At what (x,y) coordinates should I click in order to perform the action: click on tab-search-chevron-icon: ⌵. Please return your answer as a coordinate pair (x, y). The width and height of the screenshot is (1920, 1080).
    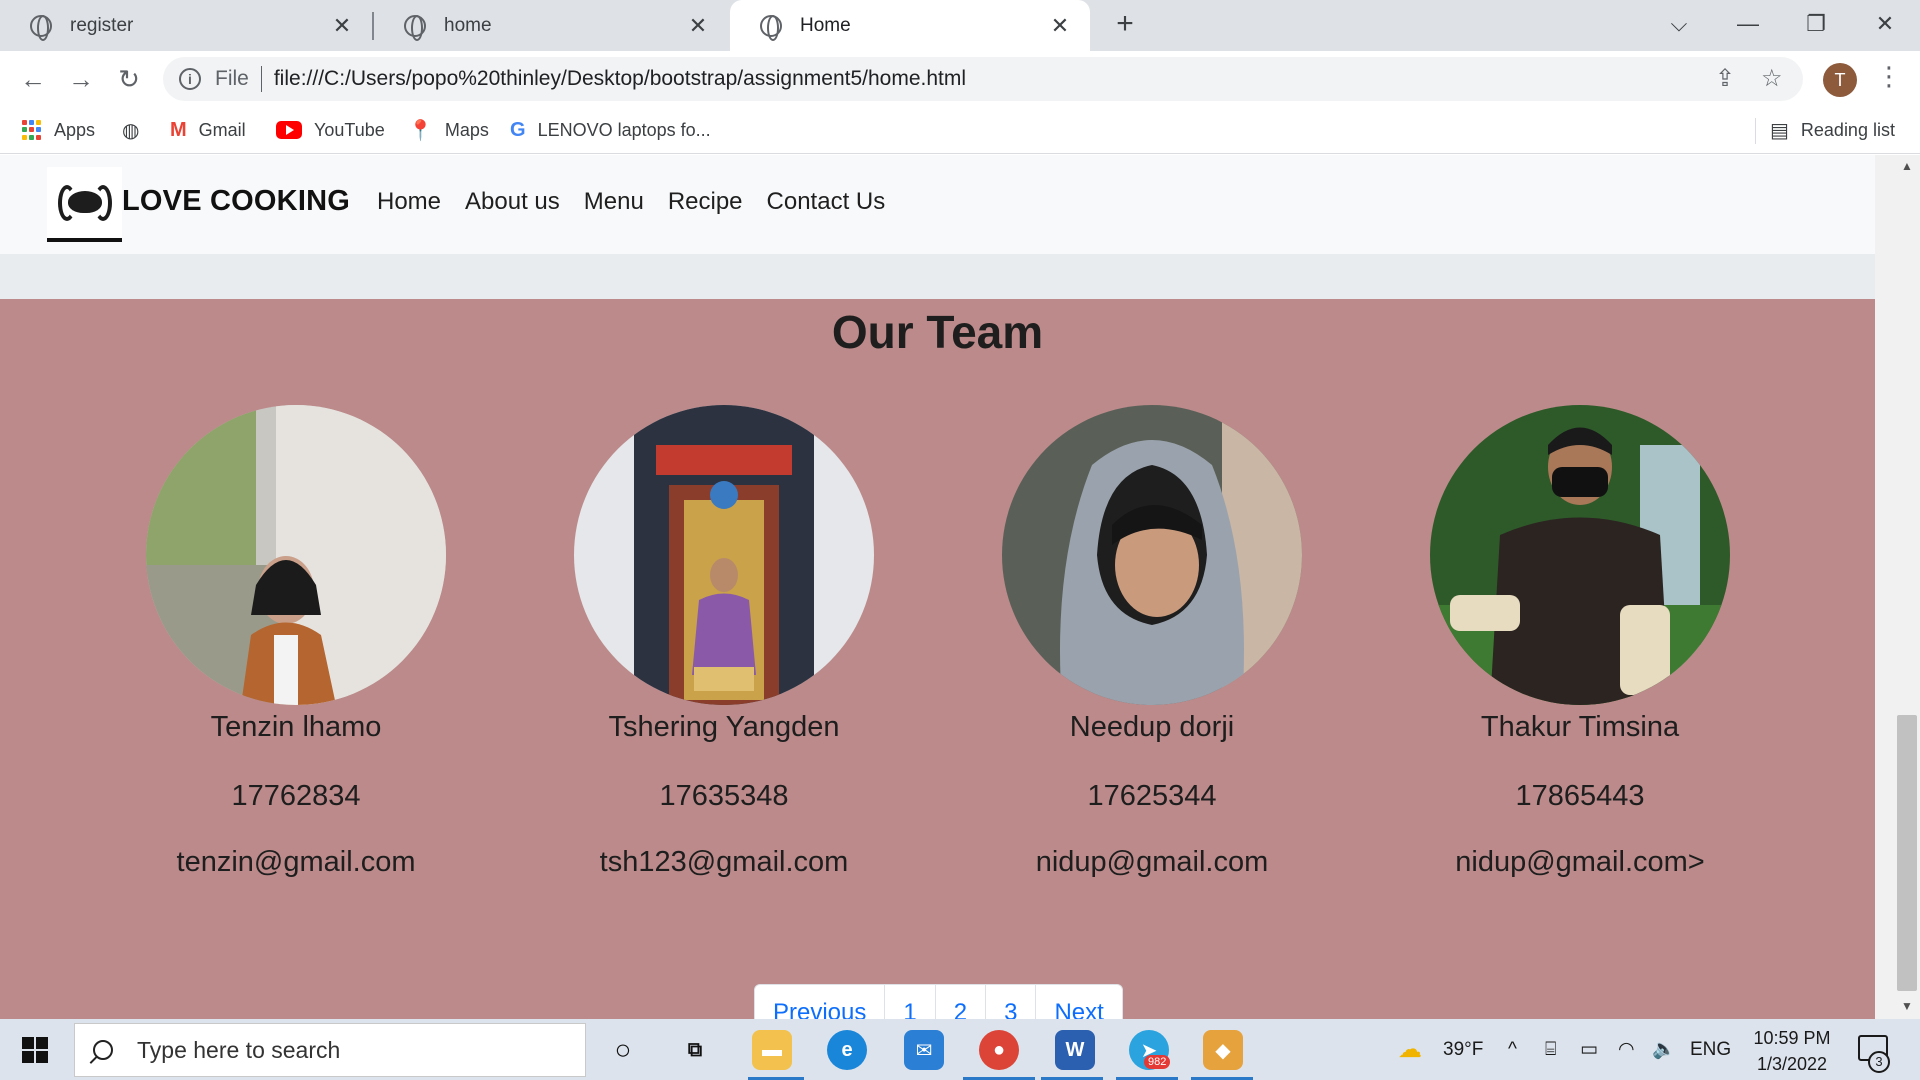
    Looking at the image, I should click on (1679, 24).